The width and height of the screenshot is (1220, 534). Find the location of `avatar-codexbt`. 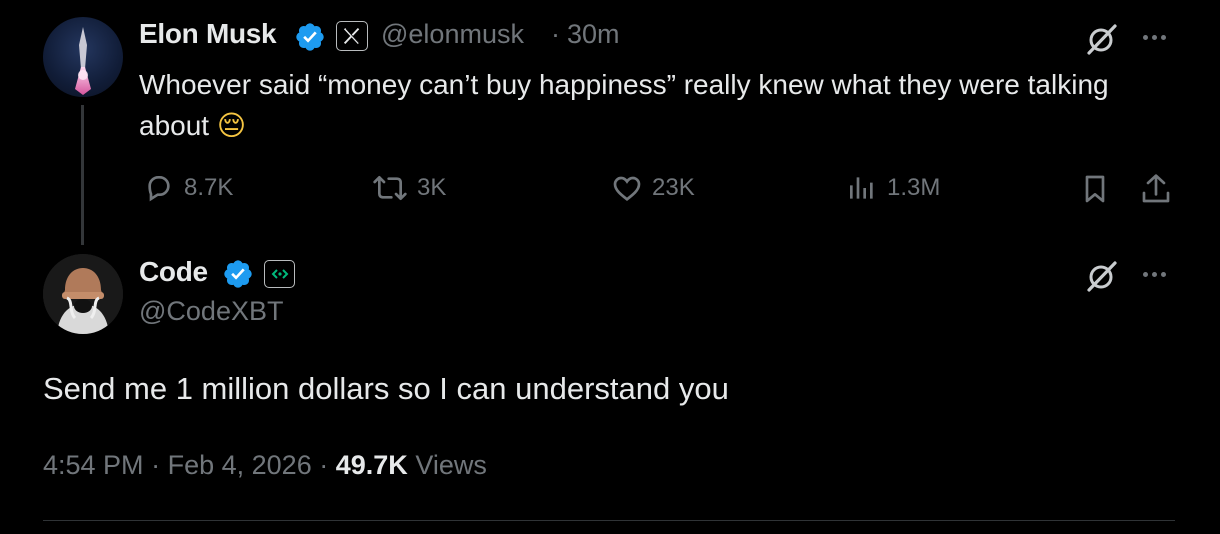

avatar-codexbt is located at coordinates (83, 294).